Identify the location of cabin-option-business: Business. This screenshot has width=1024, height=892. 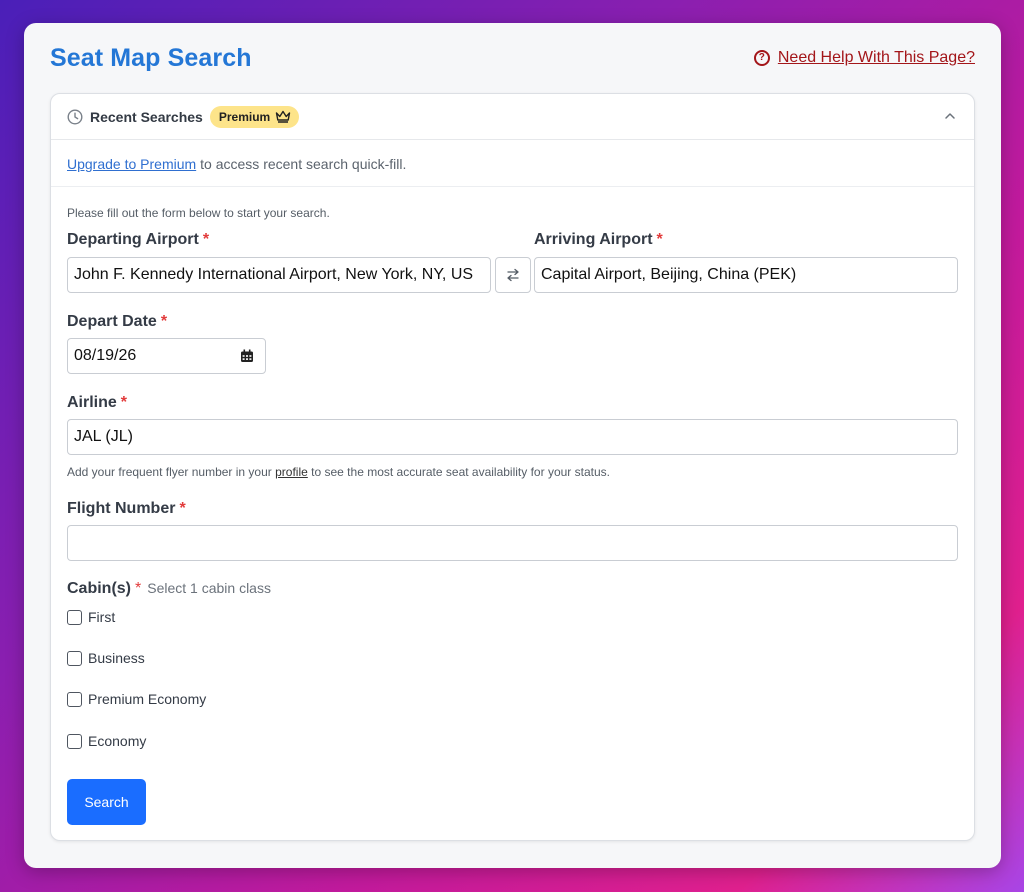
(106, 658).